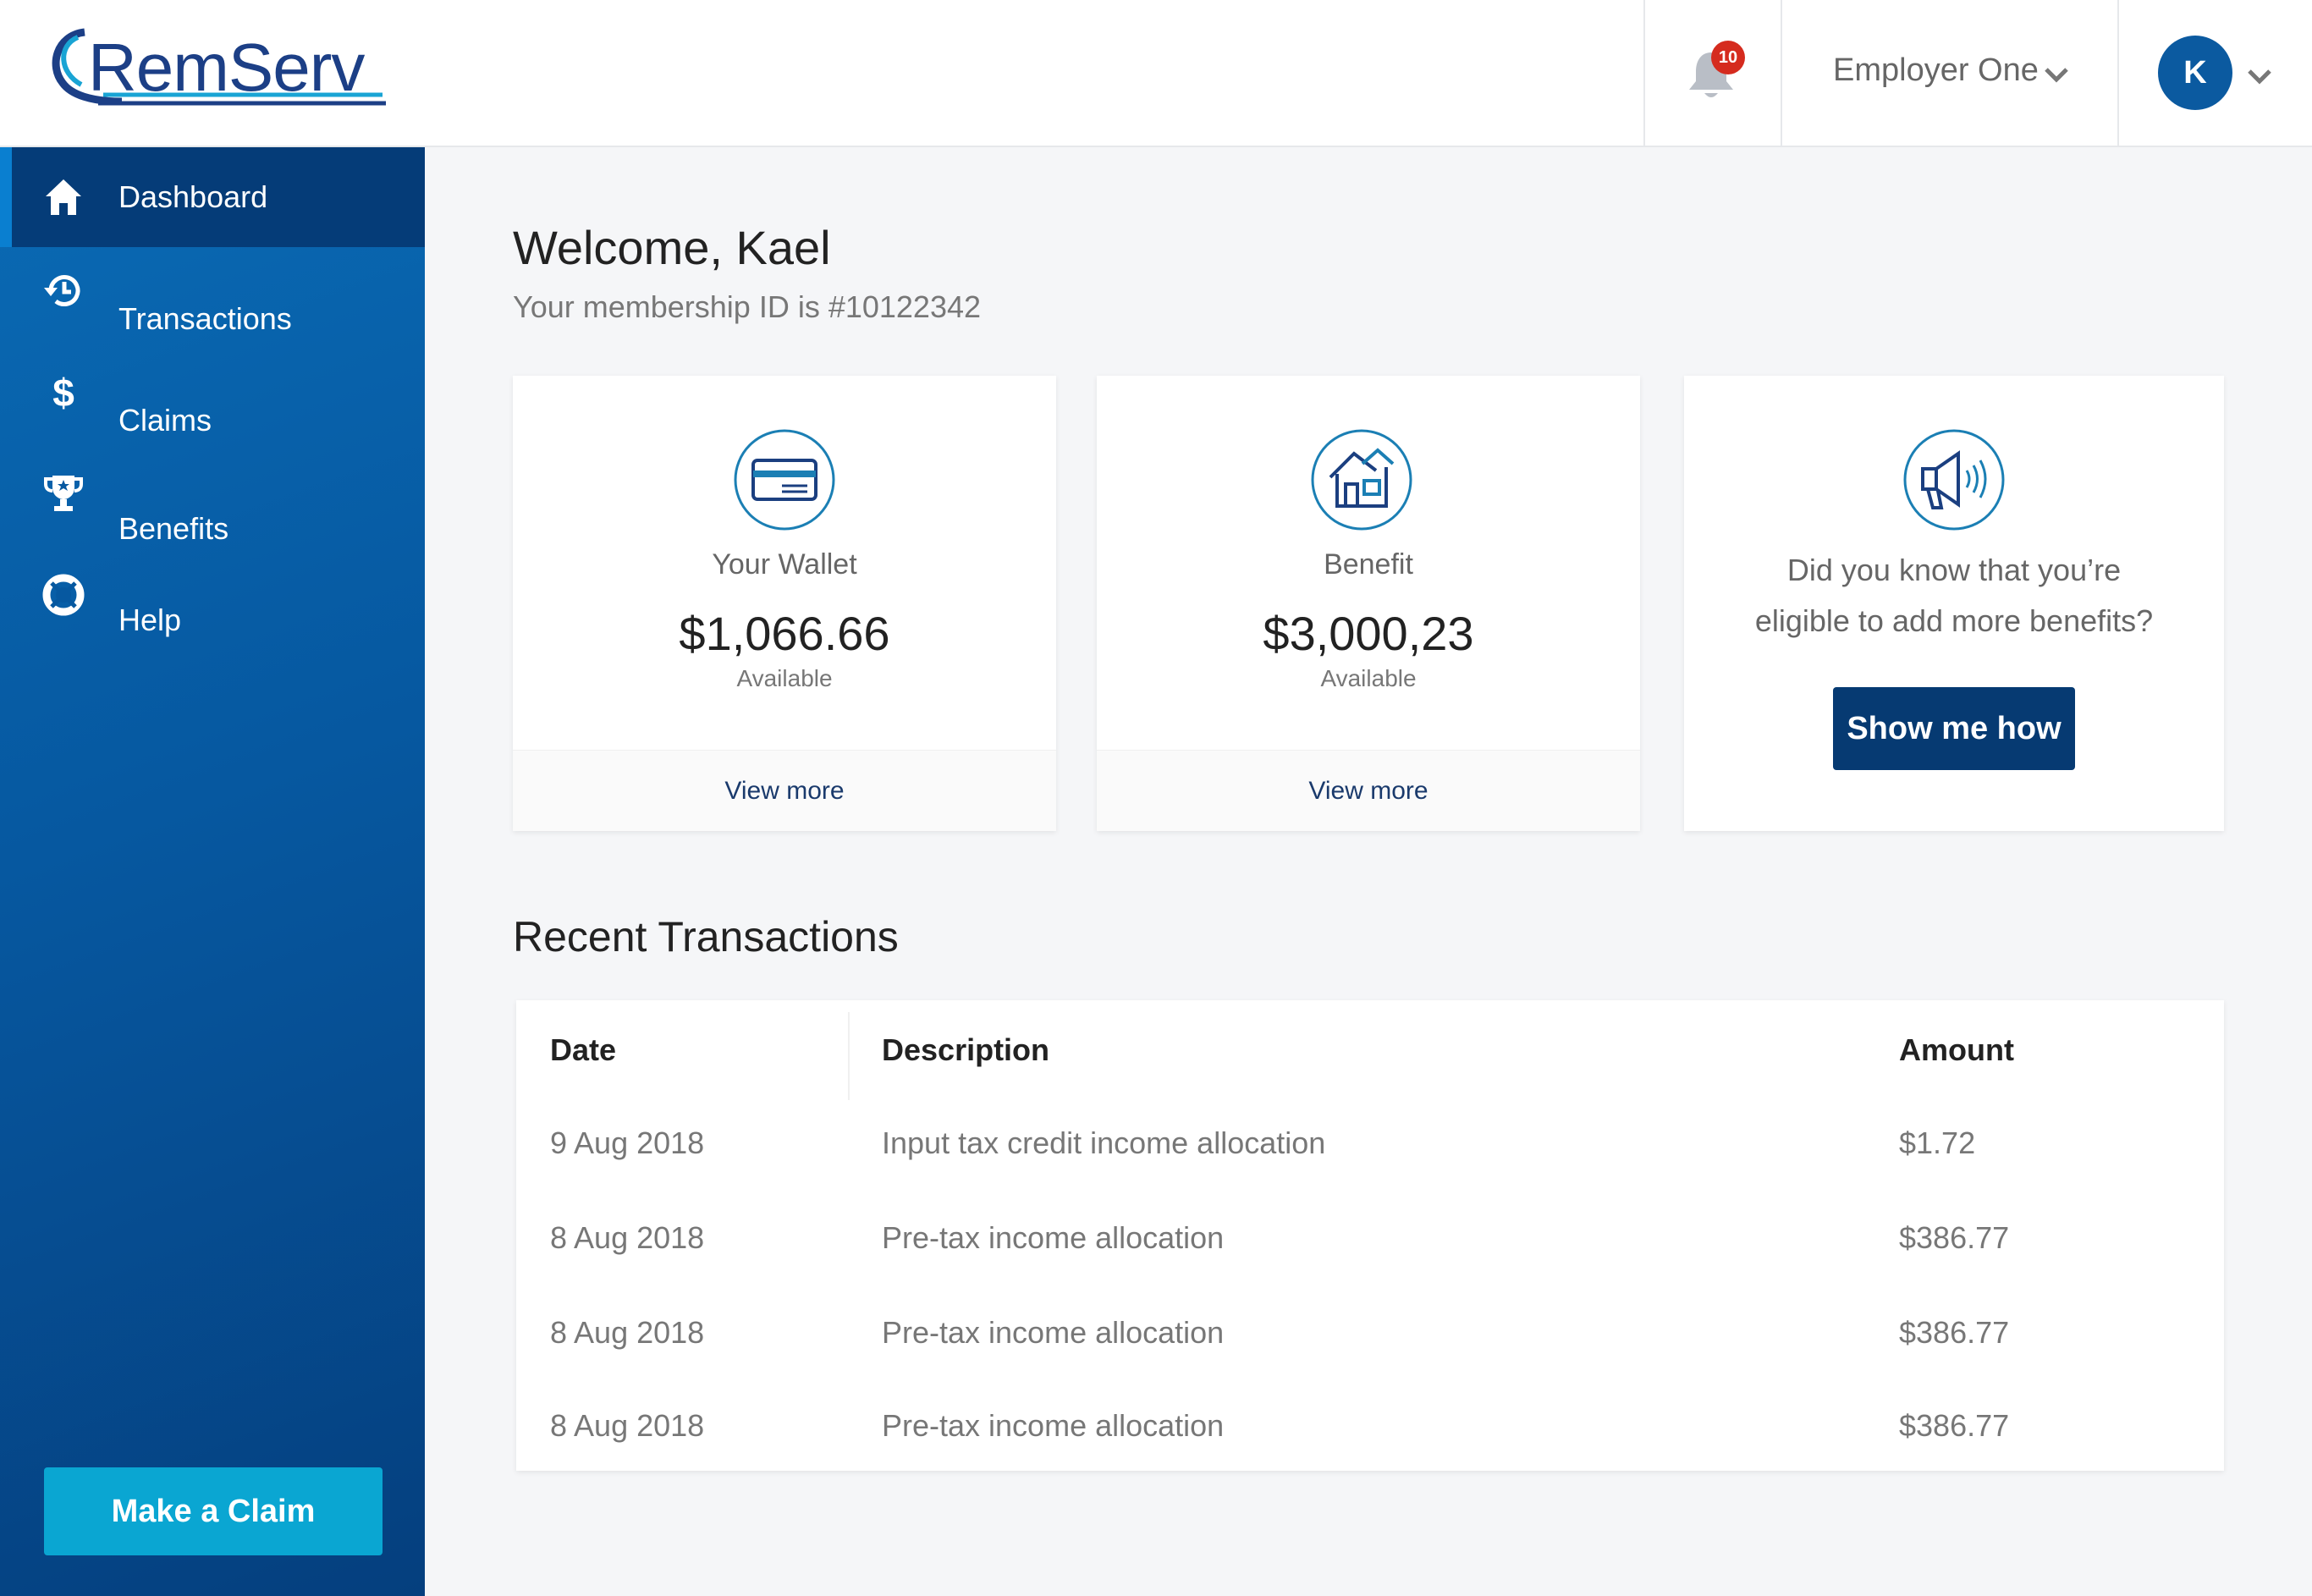 The height and width of the screenshot is (1596, 2312). I want to click on sidebar-item-claims: $ Claims, so click(212, 415).